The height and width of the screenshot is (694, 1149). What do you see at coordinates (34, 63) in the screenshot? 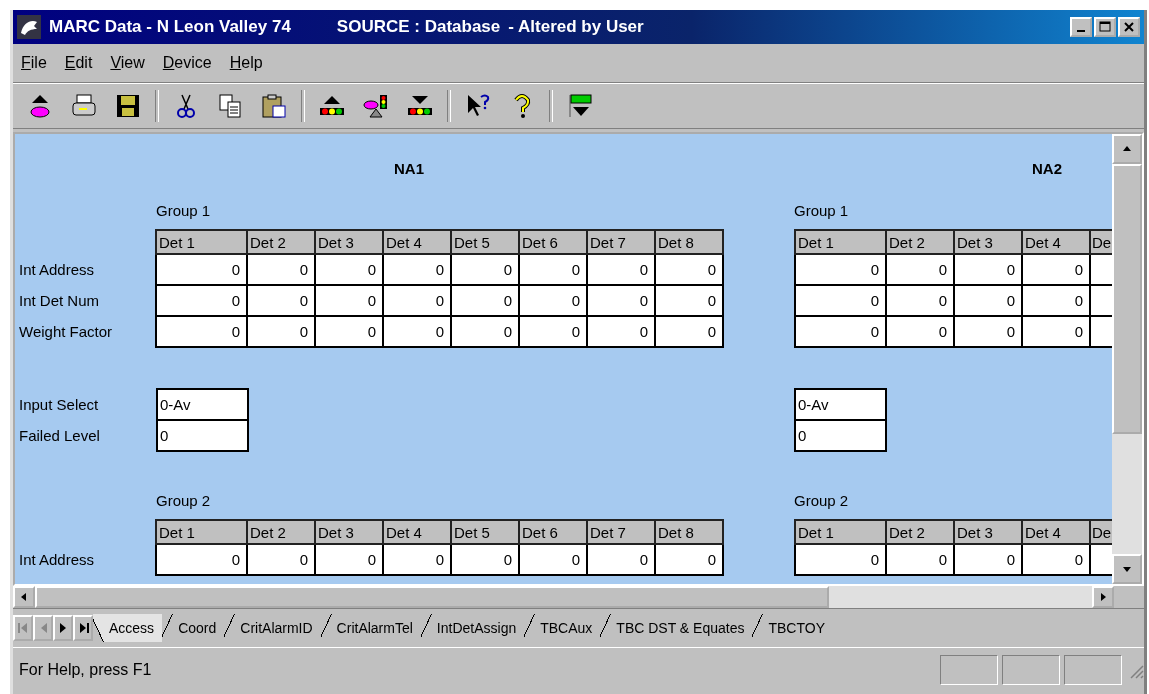
I see `menu-item: File` at bounding box center [34, 63].